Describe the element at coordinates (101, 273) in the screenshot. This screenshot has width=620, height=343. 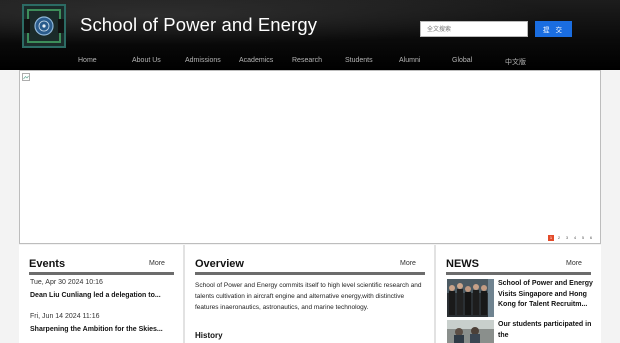
I see `events-divider` at that location.